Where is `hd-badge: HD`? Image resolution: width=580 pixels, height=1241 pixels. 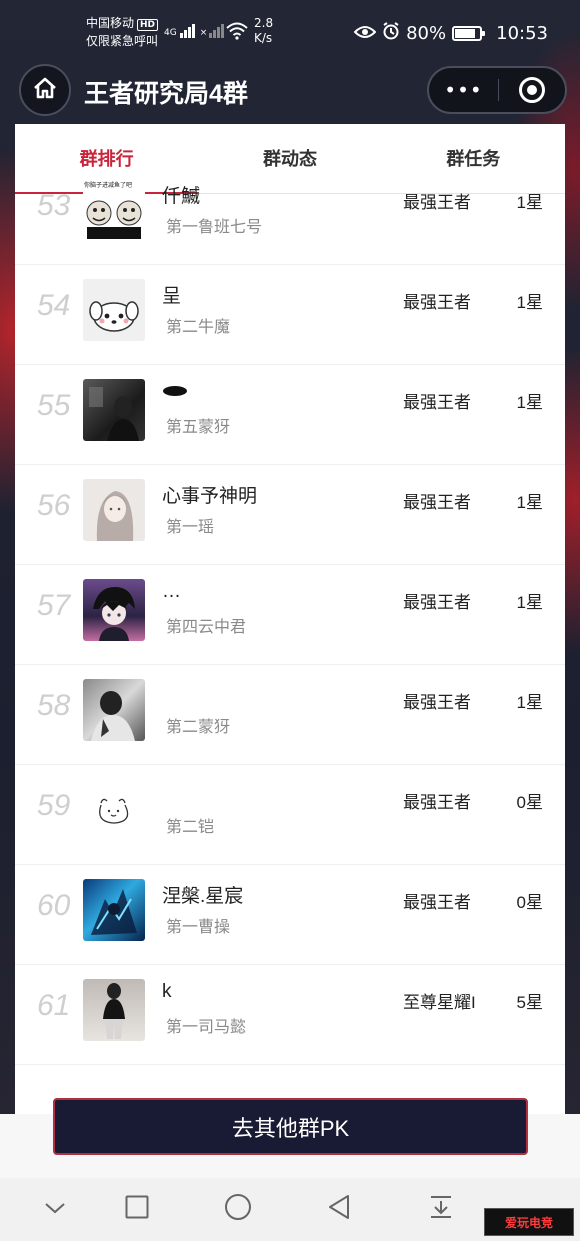
hd-badge: HD is located at coordinates (148, 25).